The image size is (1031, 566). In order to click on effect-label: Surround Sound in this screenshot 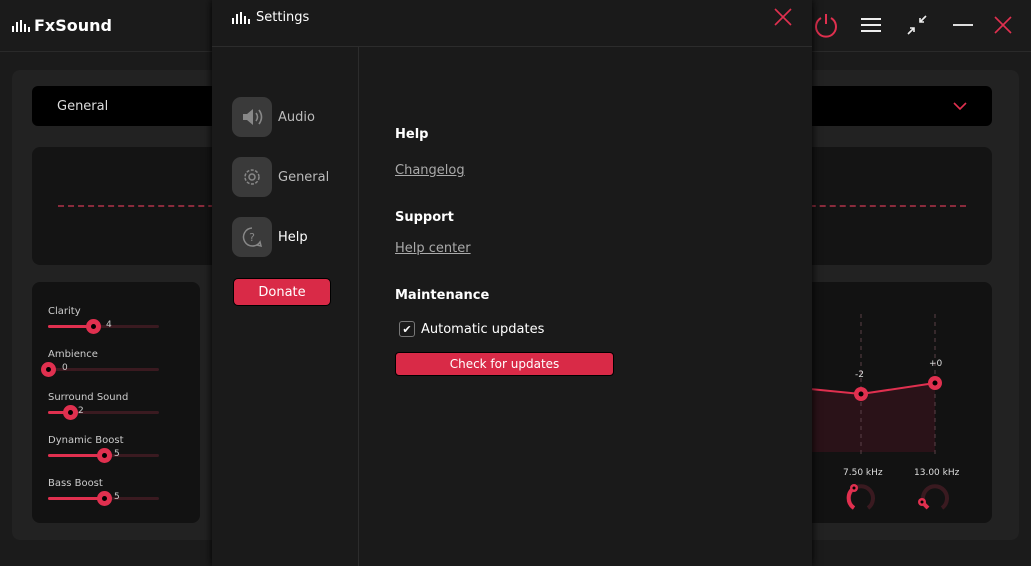, I will do `click(88, 397)`.